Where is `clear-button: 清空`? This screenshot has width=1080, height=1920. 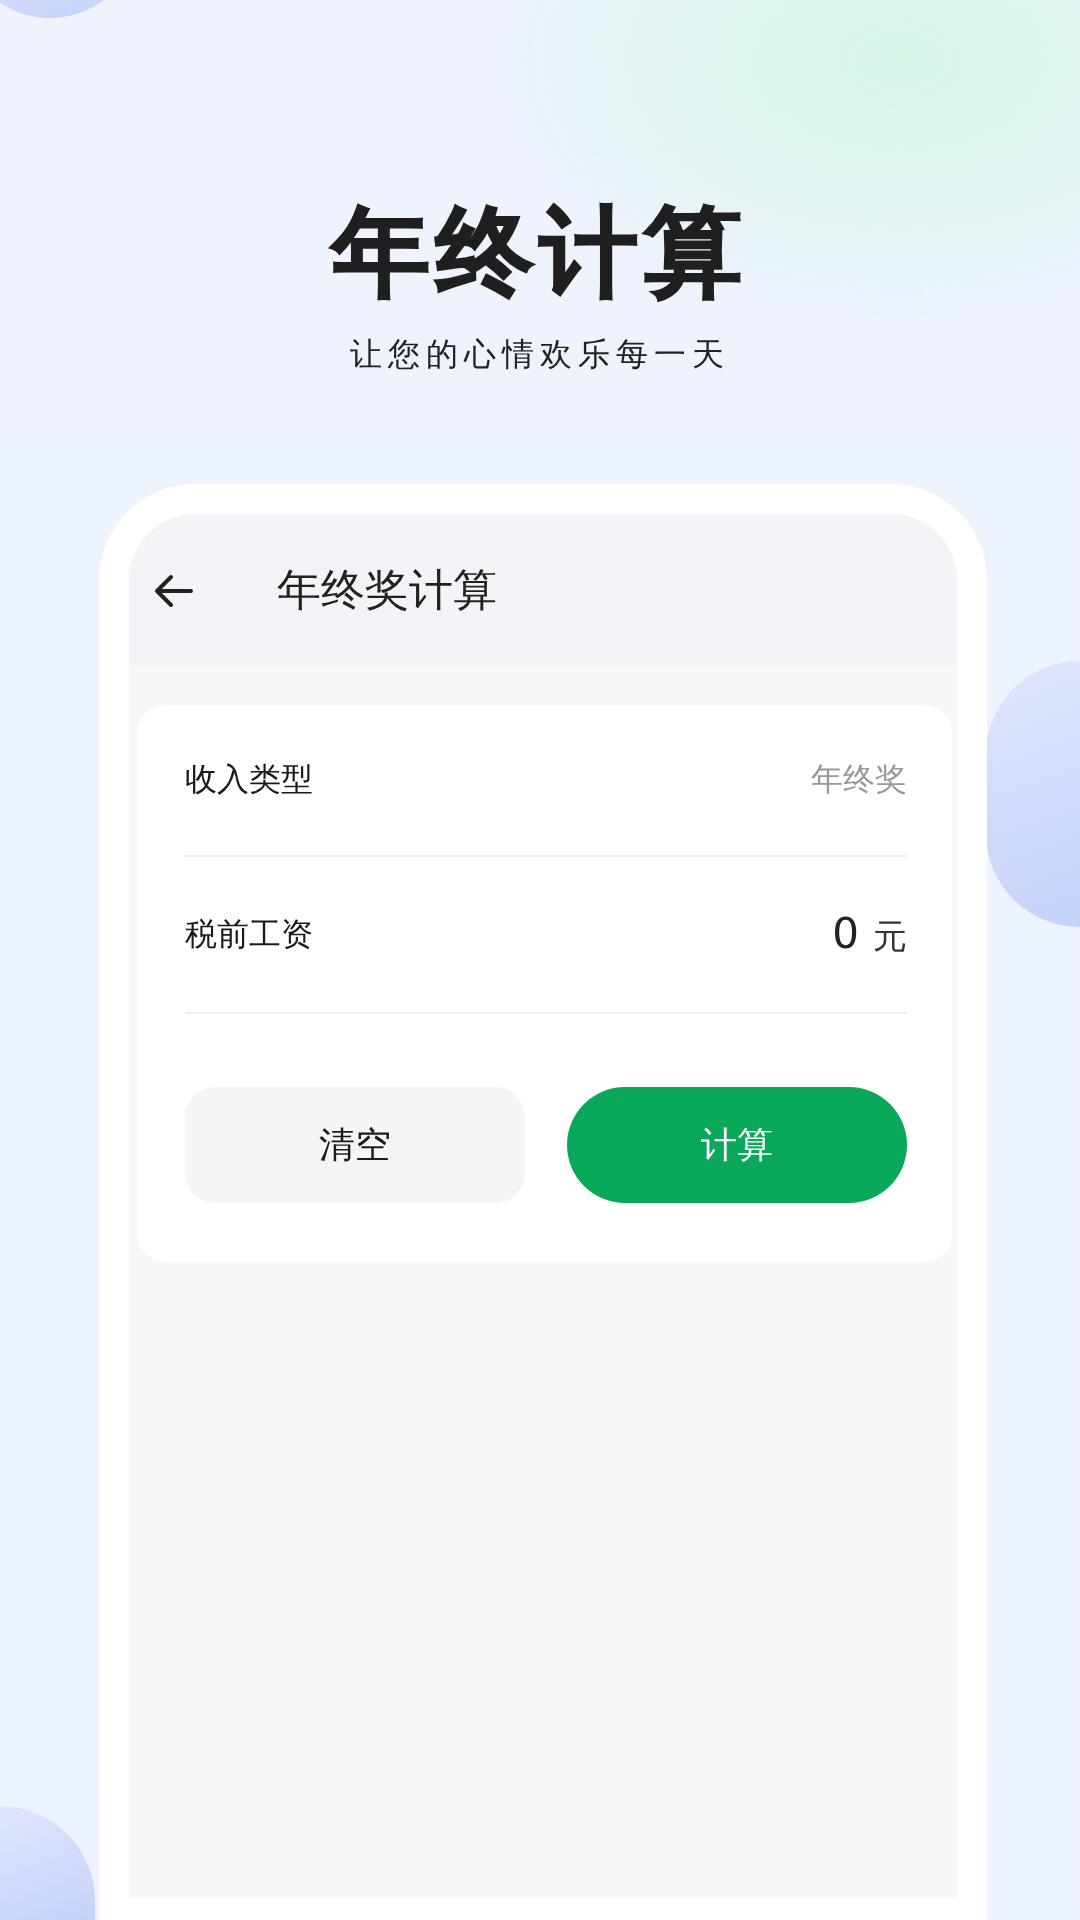 clear-button: 清空 is located at coordinates (355, 1145).